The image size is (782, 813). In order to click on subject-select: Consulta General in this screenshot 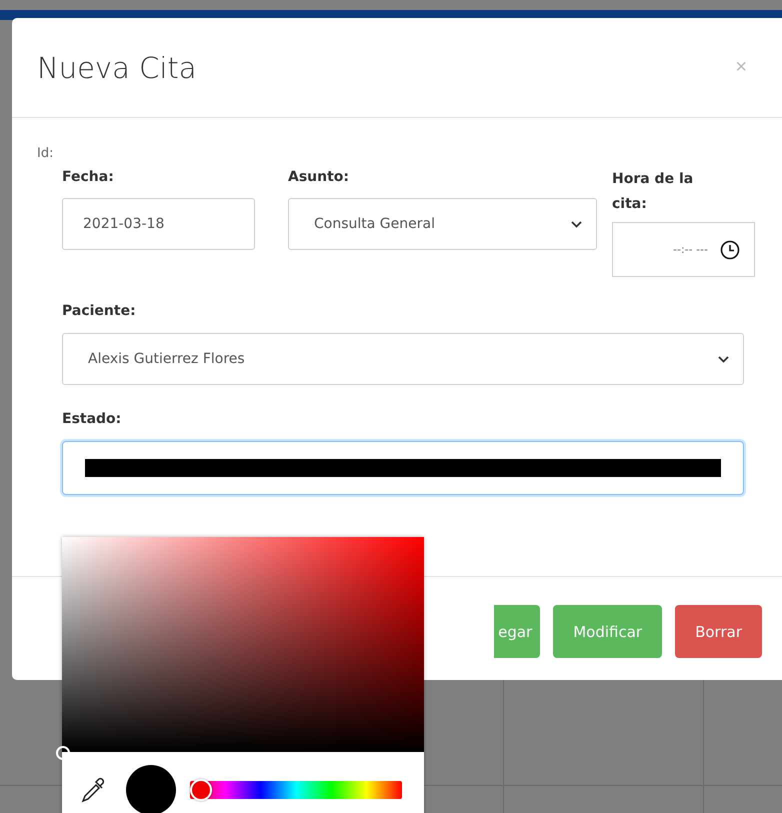, I will do `click(442, 224)`.